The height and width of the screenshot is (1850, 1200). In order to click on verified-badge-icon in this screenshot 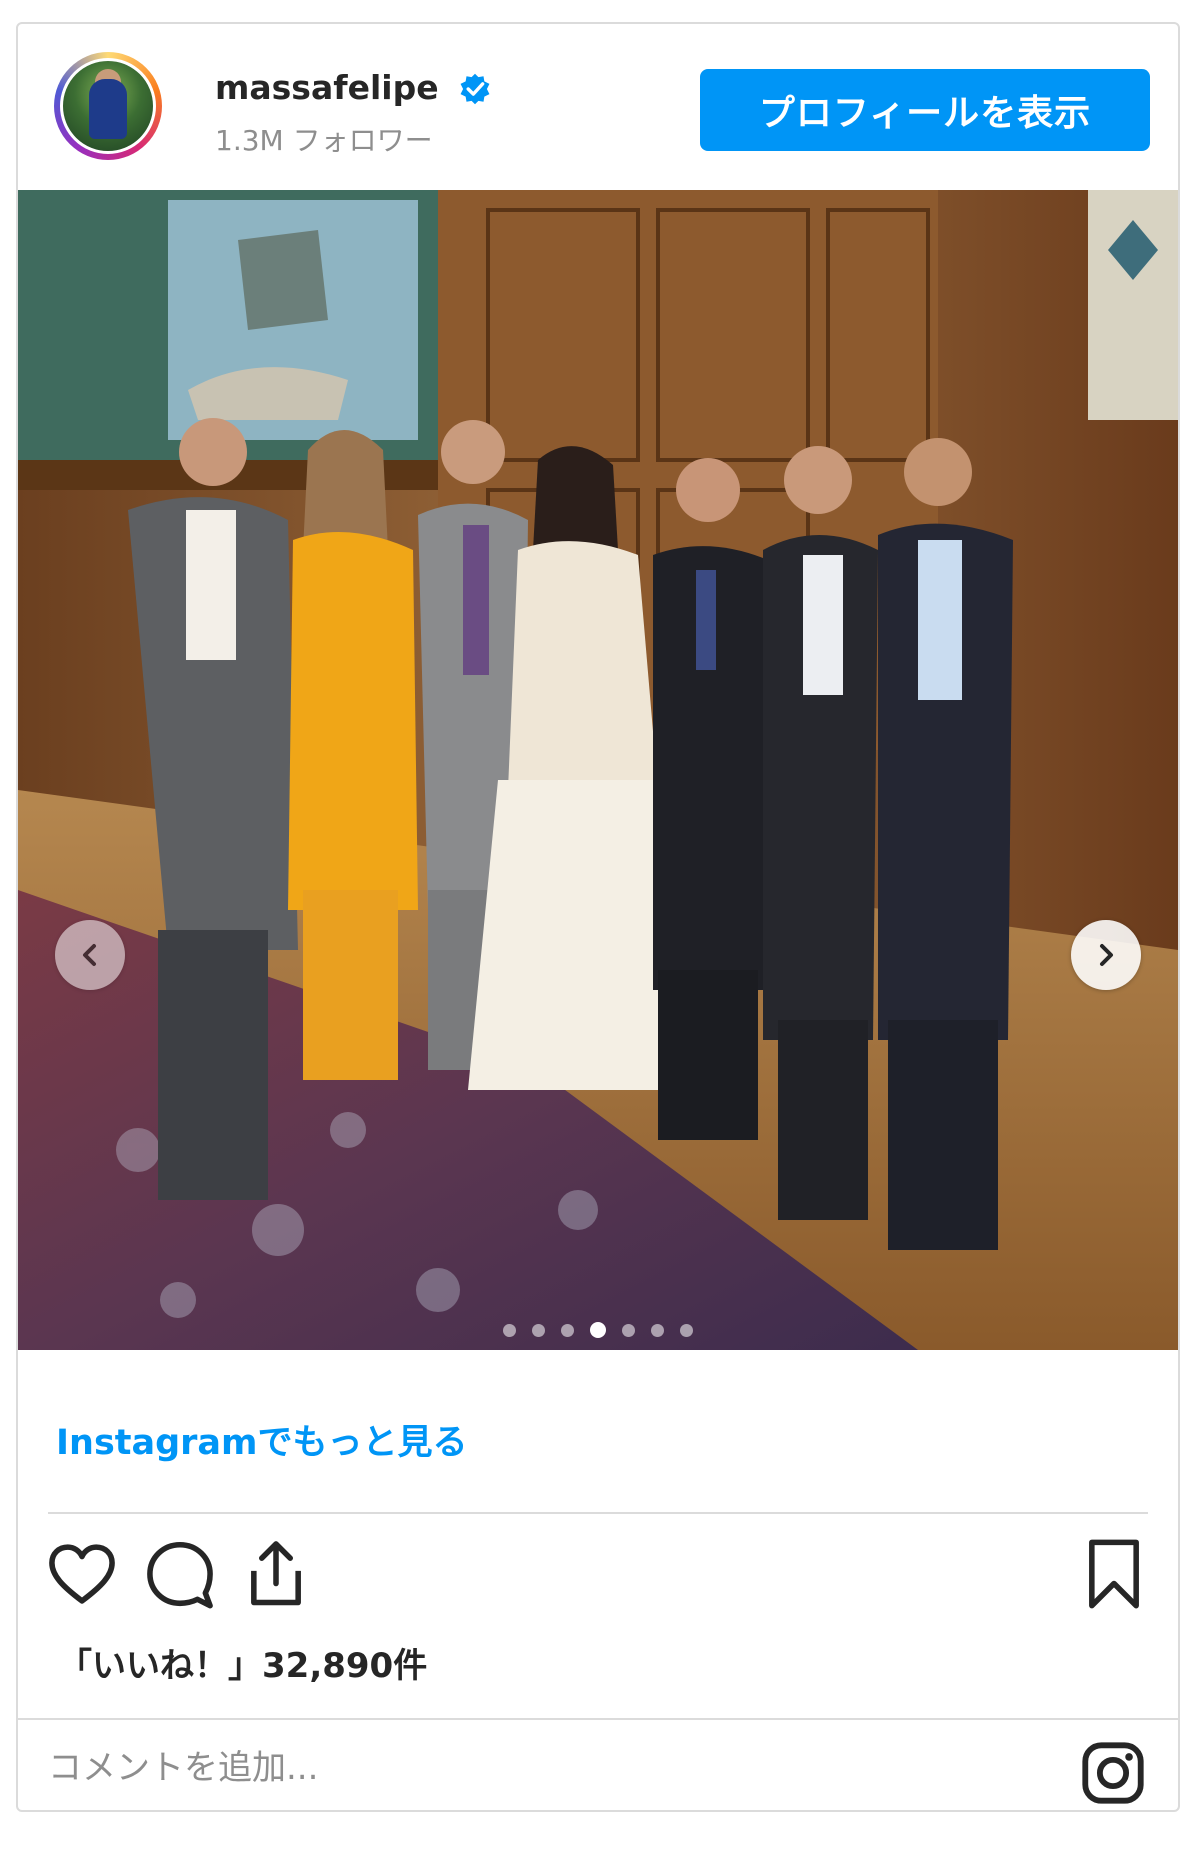, I will do `click(475, 89)`.